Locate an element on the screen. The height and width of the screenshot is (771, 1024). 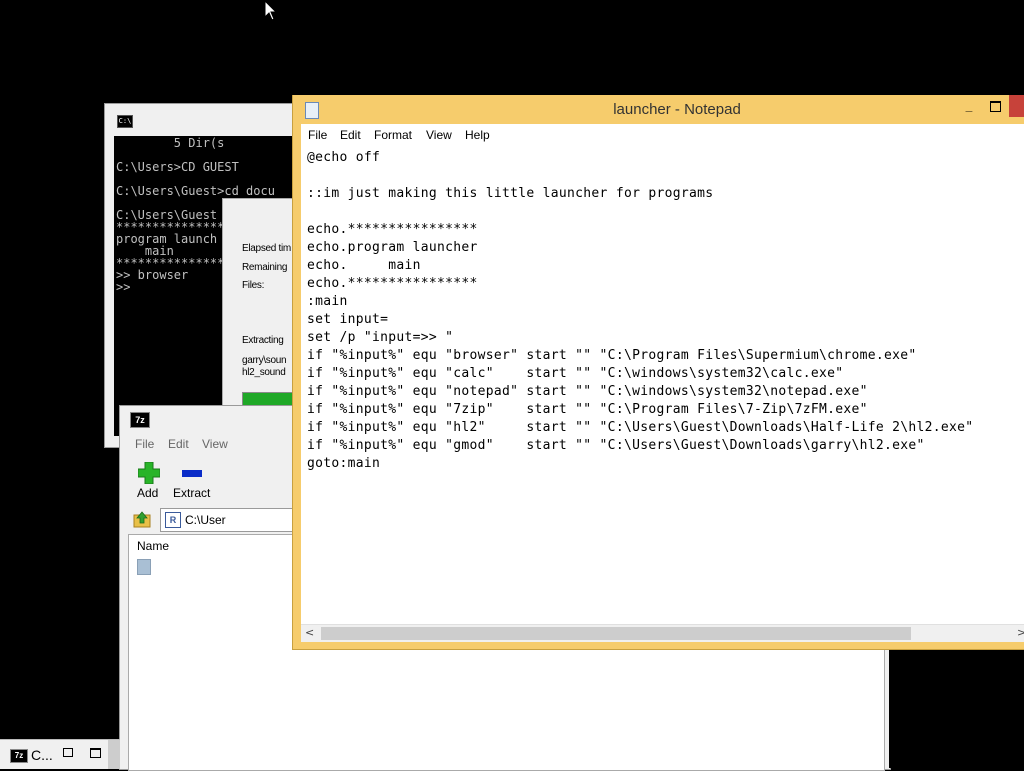
extract-button-label: Extract is located at coordinates (191, 493).